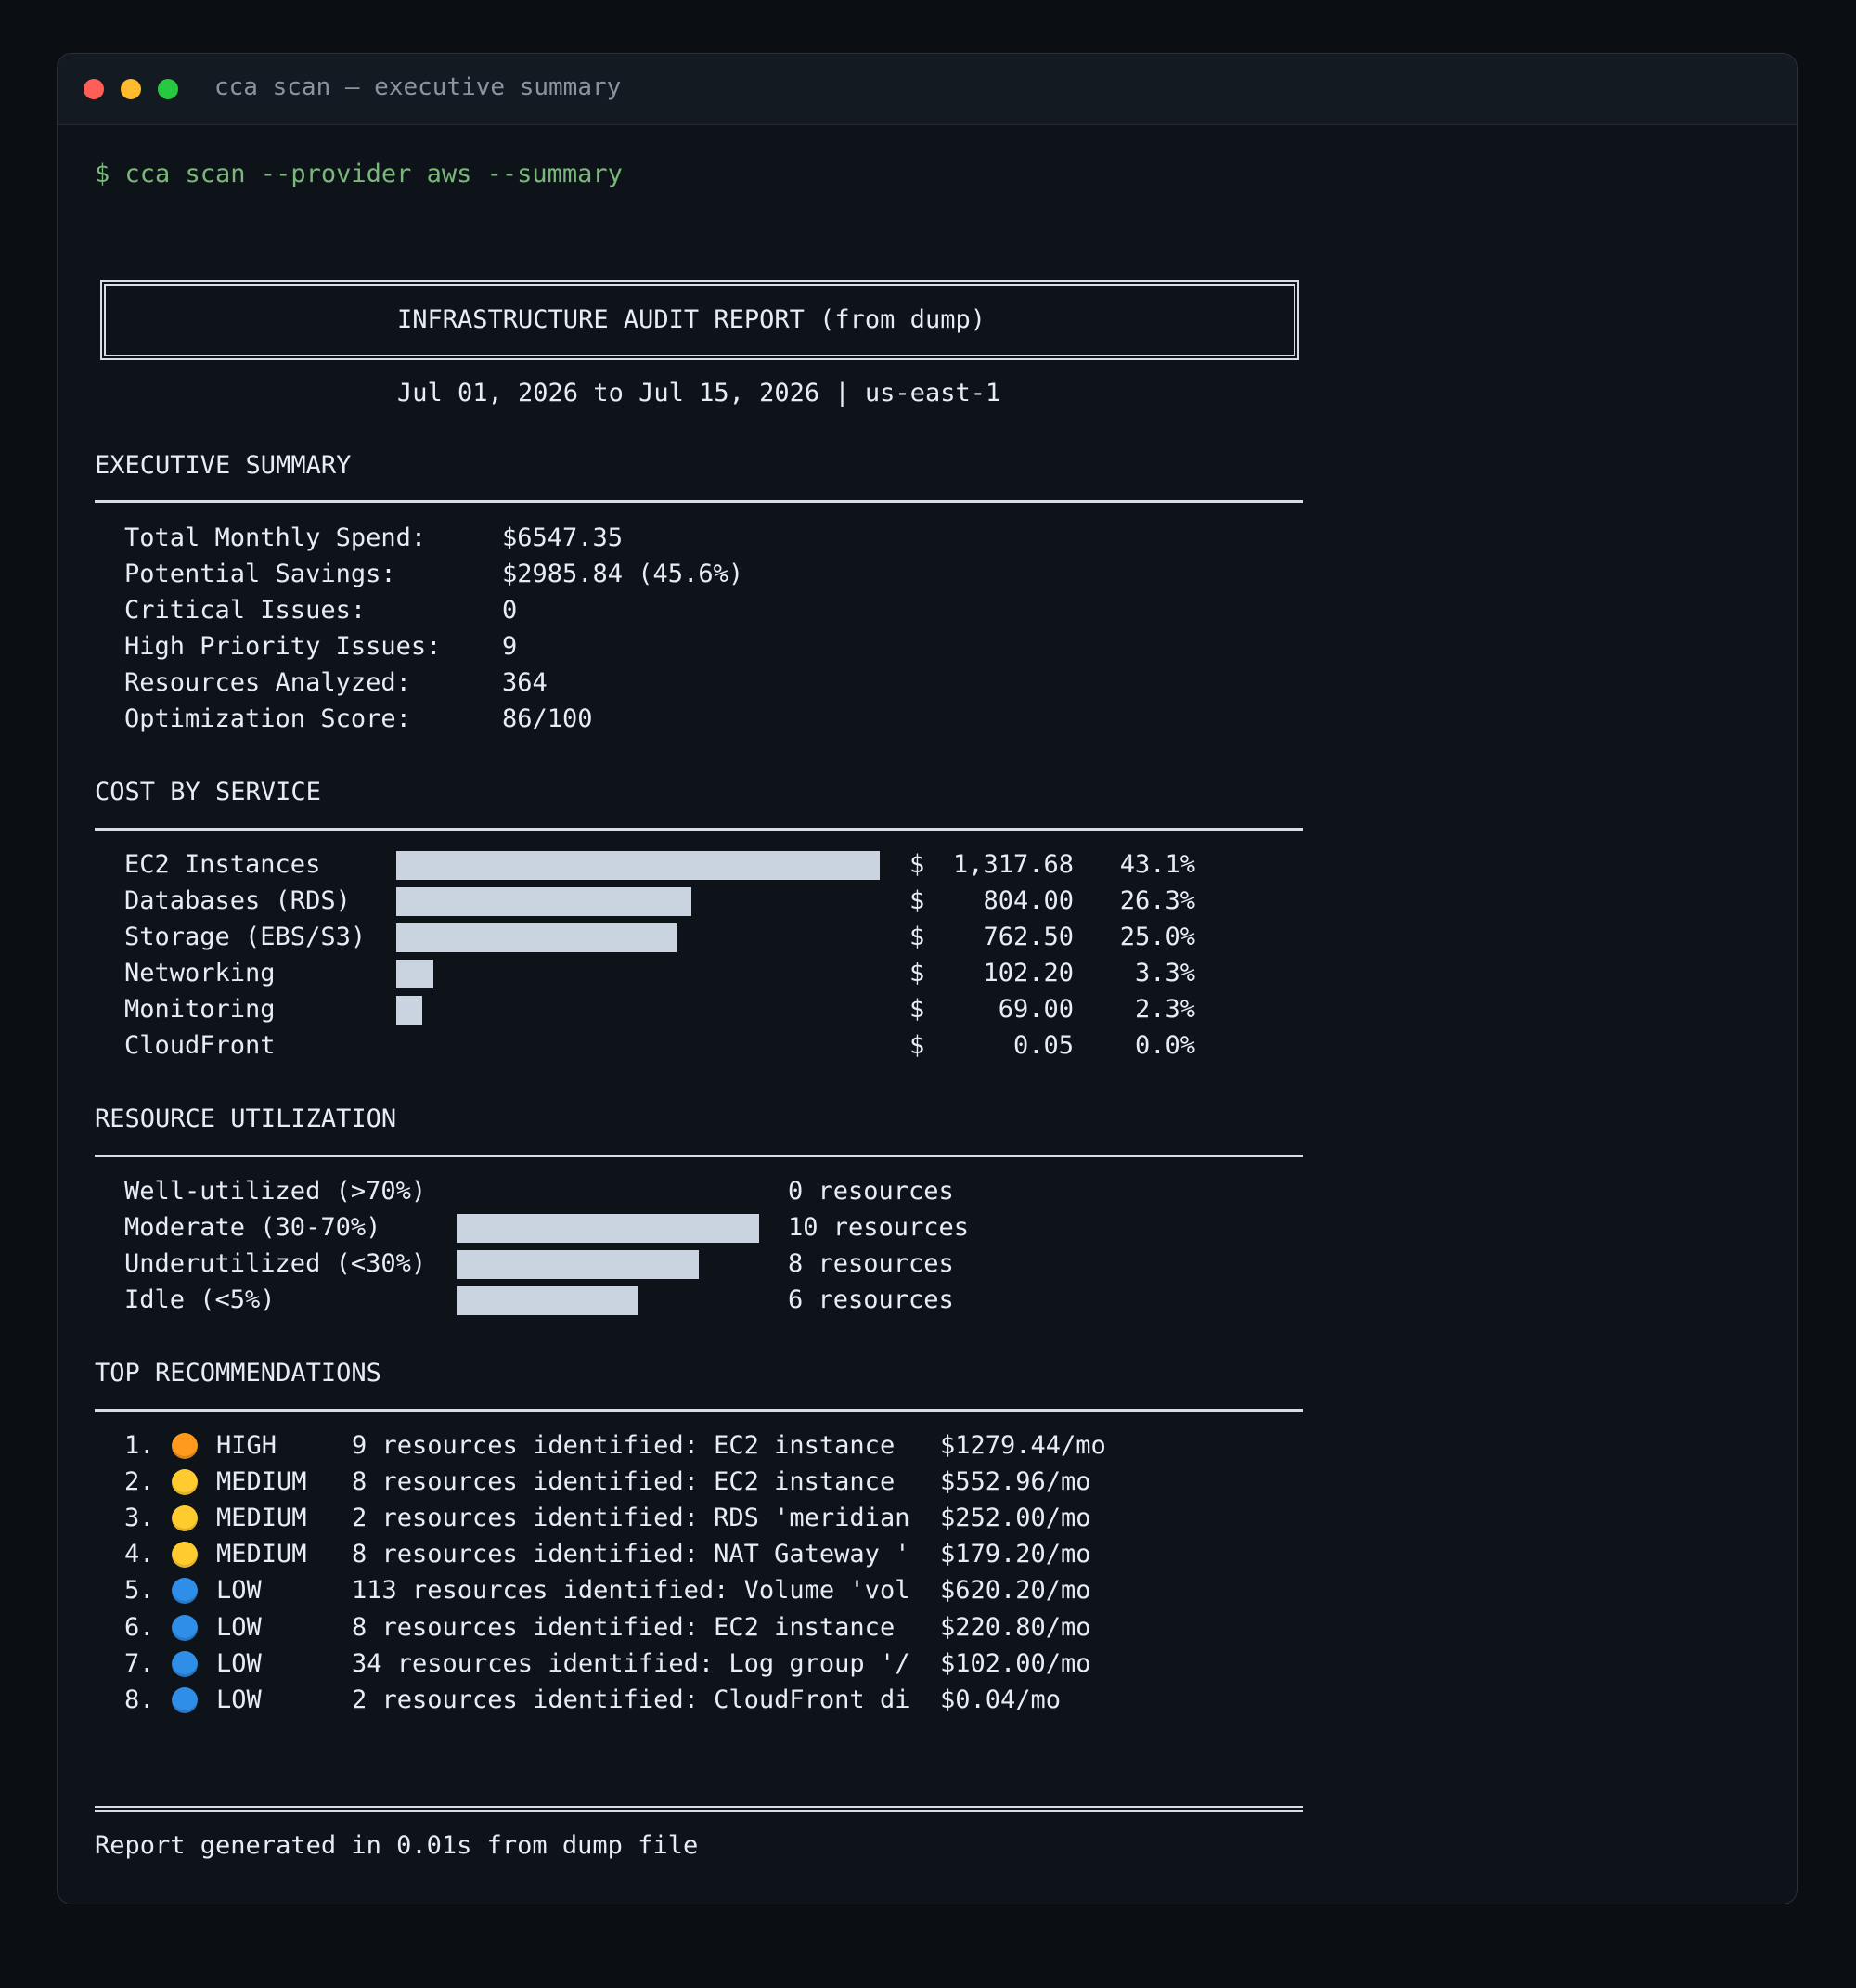 This screenshot has width=1856, height=1988. I want to click on top-recommendations-rule, so click(699, 1410).